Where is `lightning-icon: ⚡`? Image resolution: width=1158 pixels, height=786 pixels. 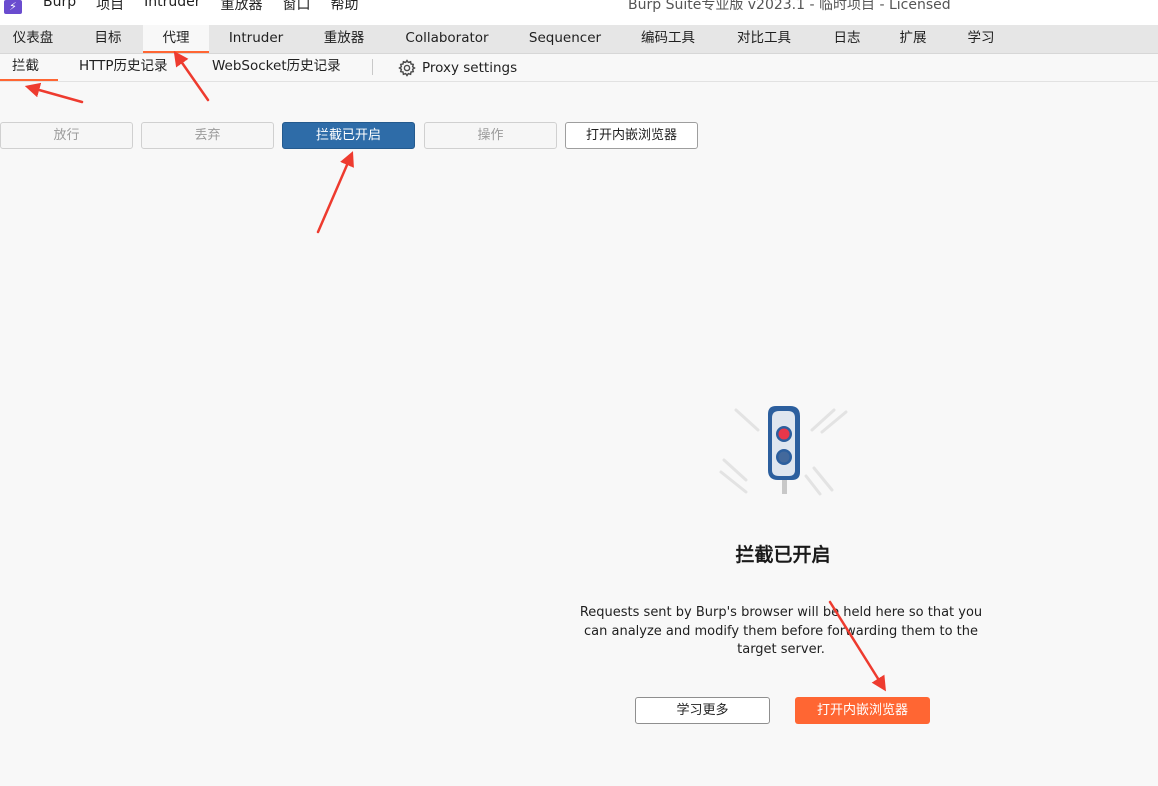 lightning-icon: ⚡ is located at coordinates (13, 7).